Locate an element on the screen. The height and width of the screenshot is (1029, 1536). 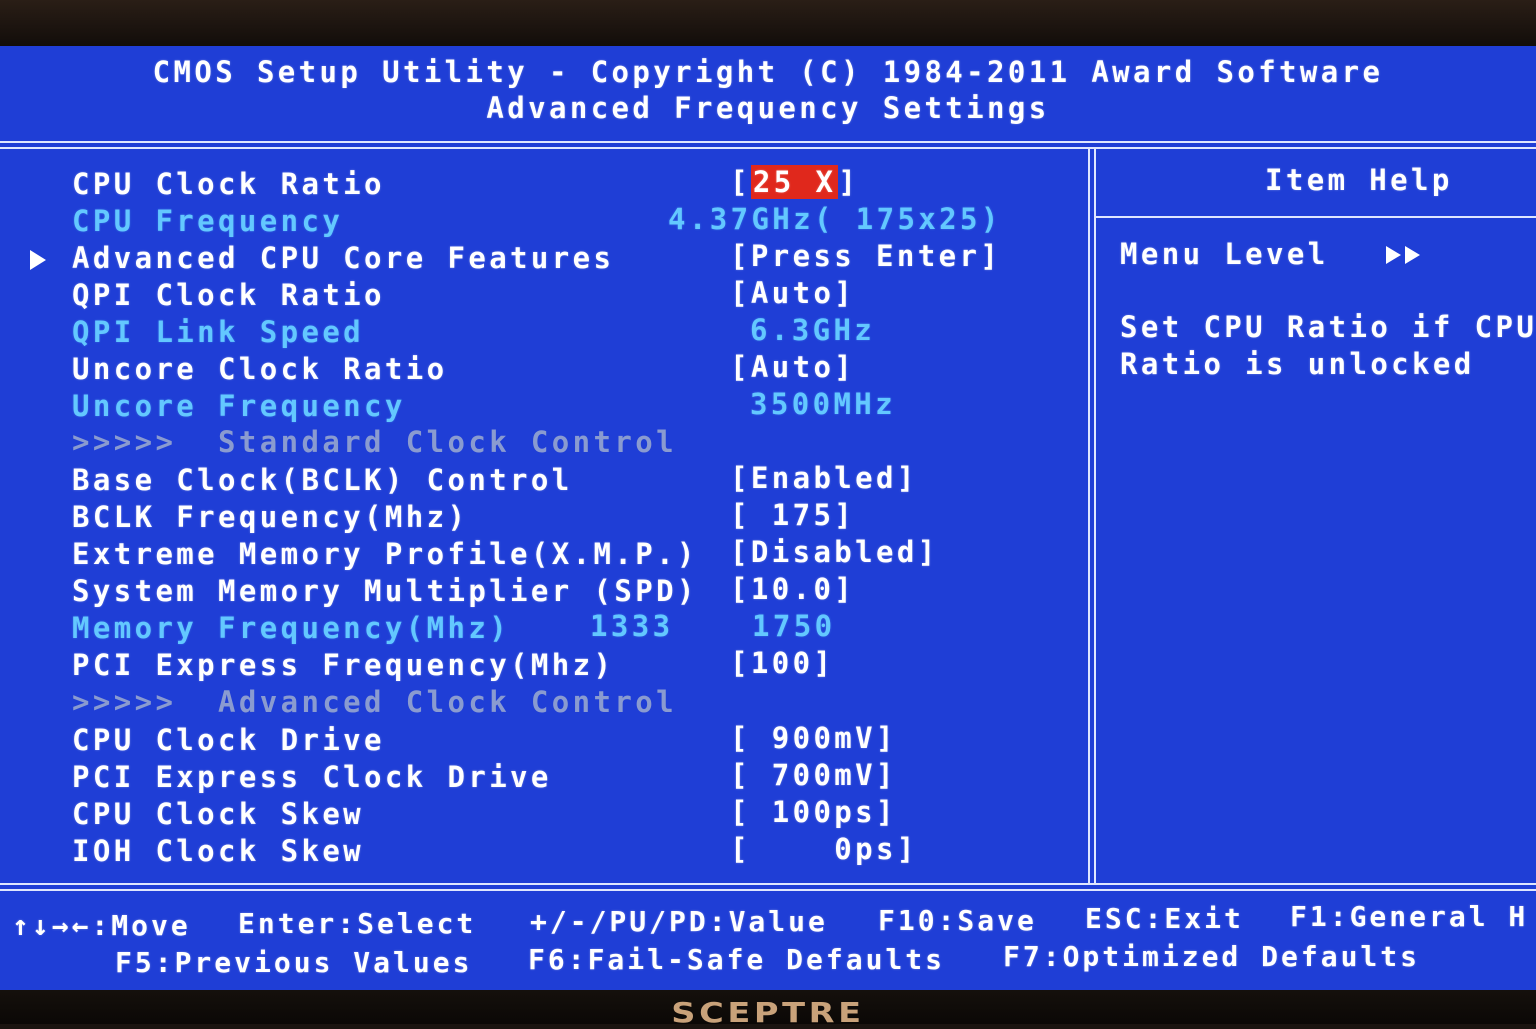
key-select: Enter:Select is located at coordinates (357, 923).